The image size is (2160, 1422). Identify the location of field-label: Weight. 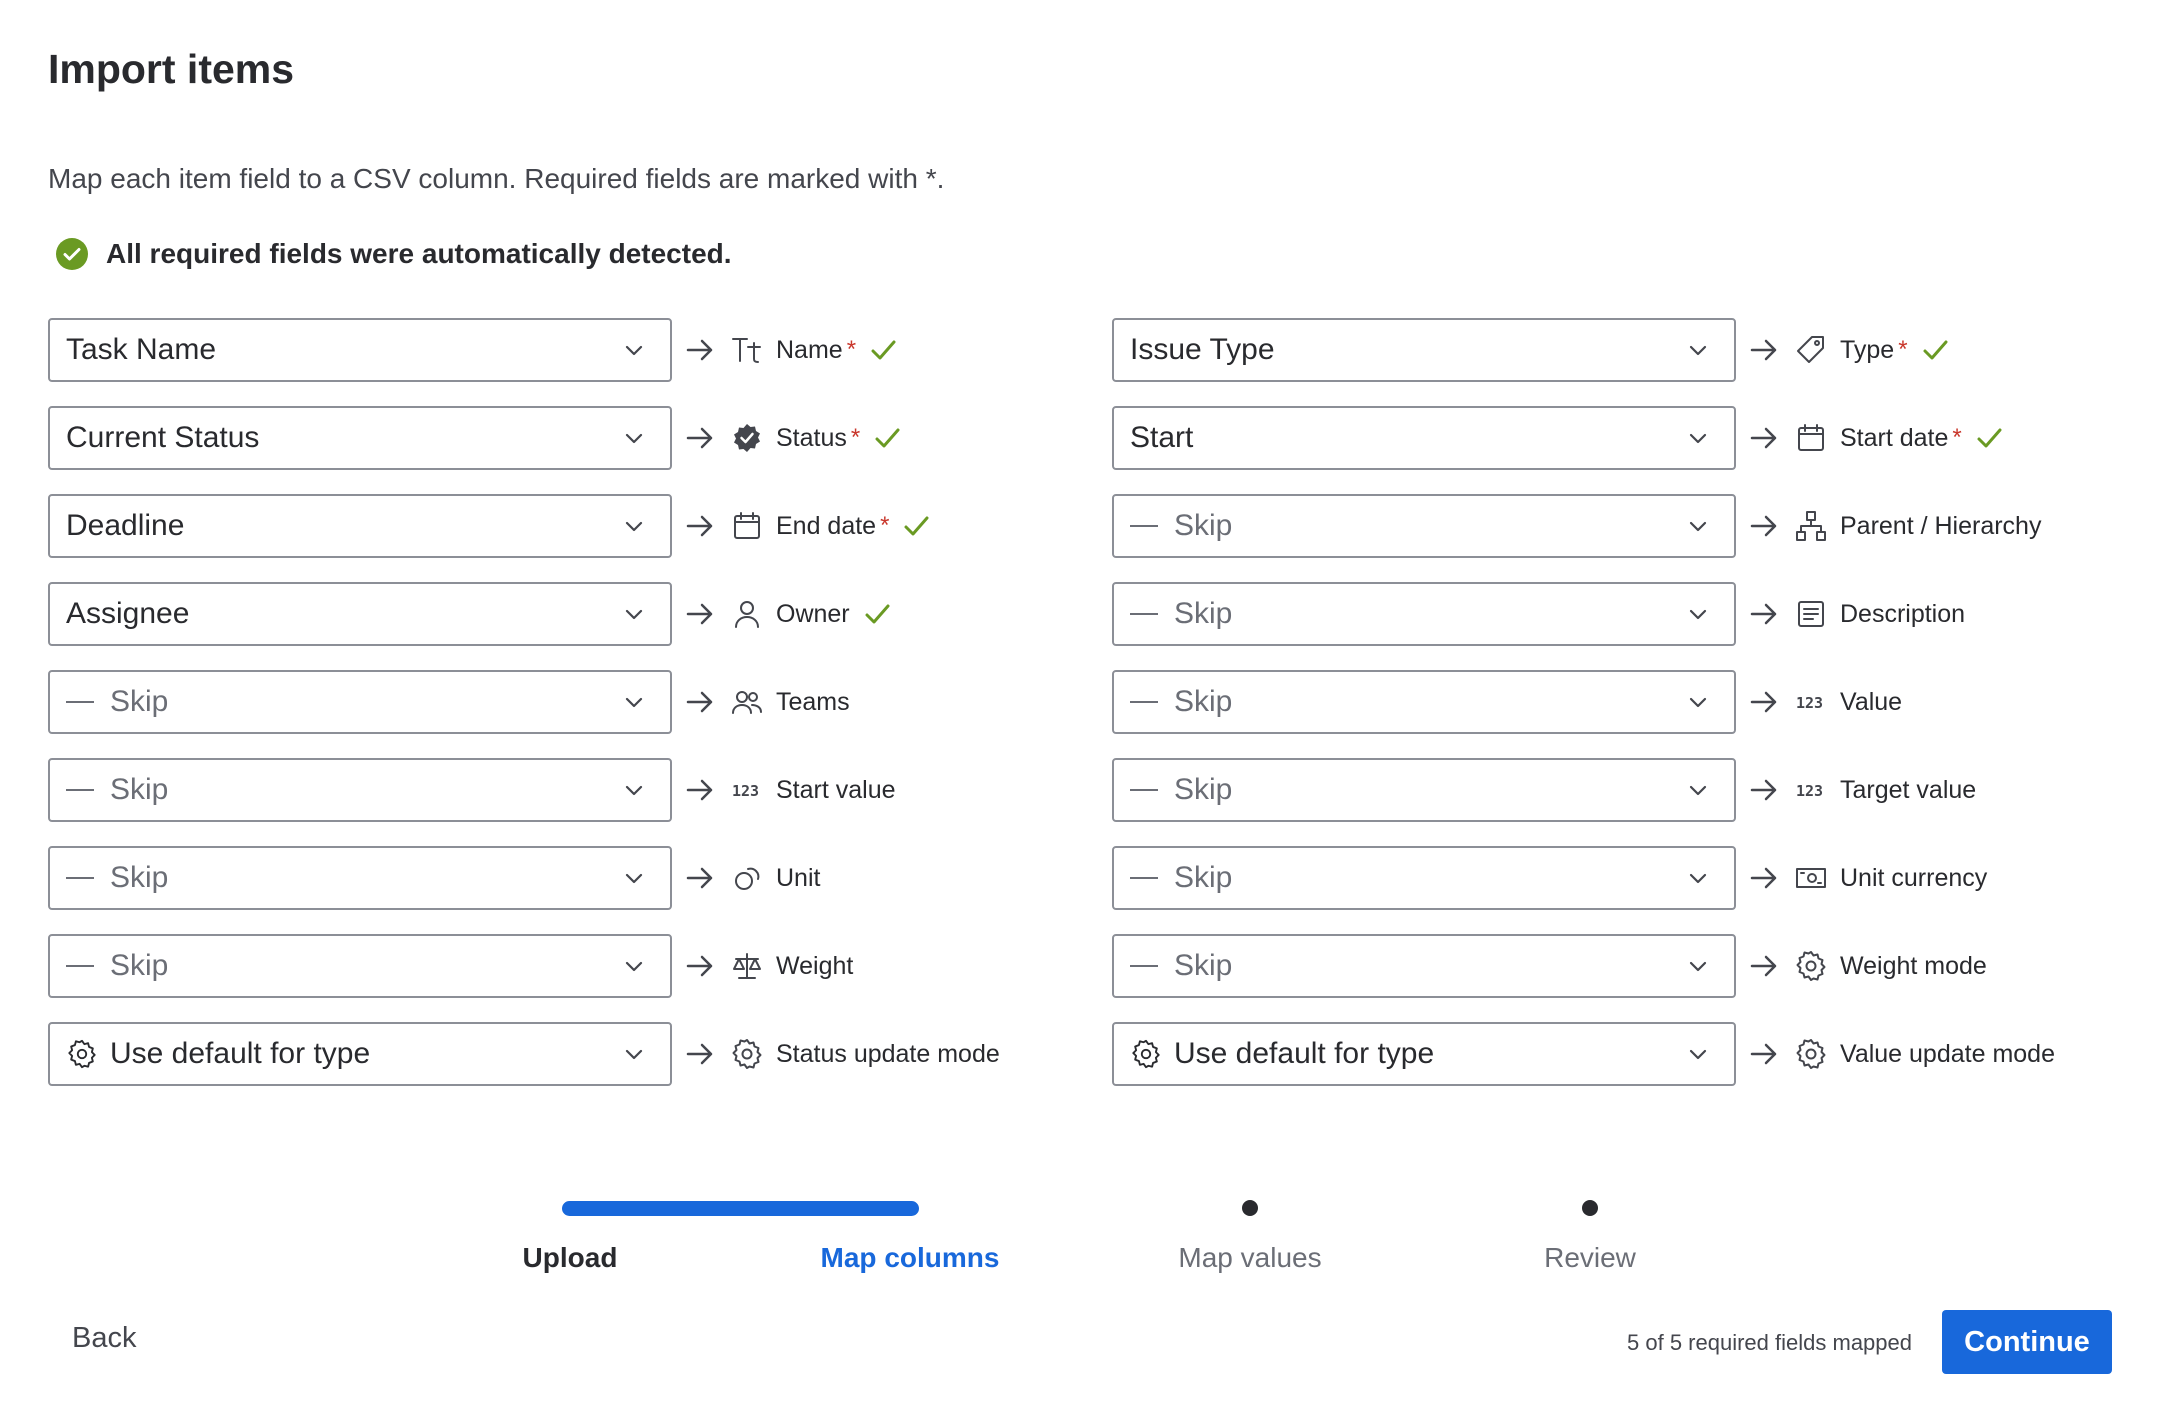
(815, 965).